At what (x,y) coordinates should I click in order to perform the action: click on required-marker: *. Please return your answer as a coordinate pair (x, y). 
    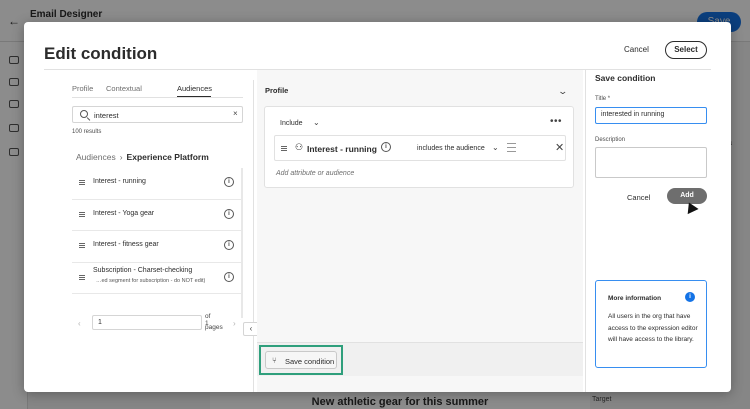
    Looking at the image, I should click on (609, 99).